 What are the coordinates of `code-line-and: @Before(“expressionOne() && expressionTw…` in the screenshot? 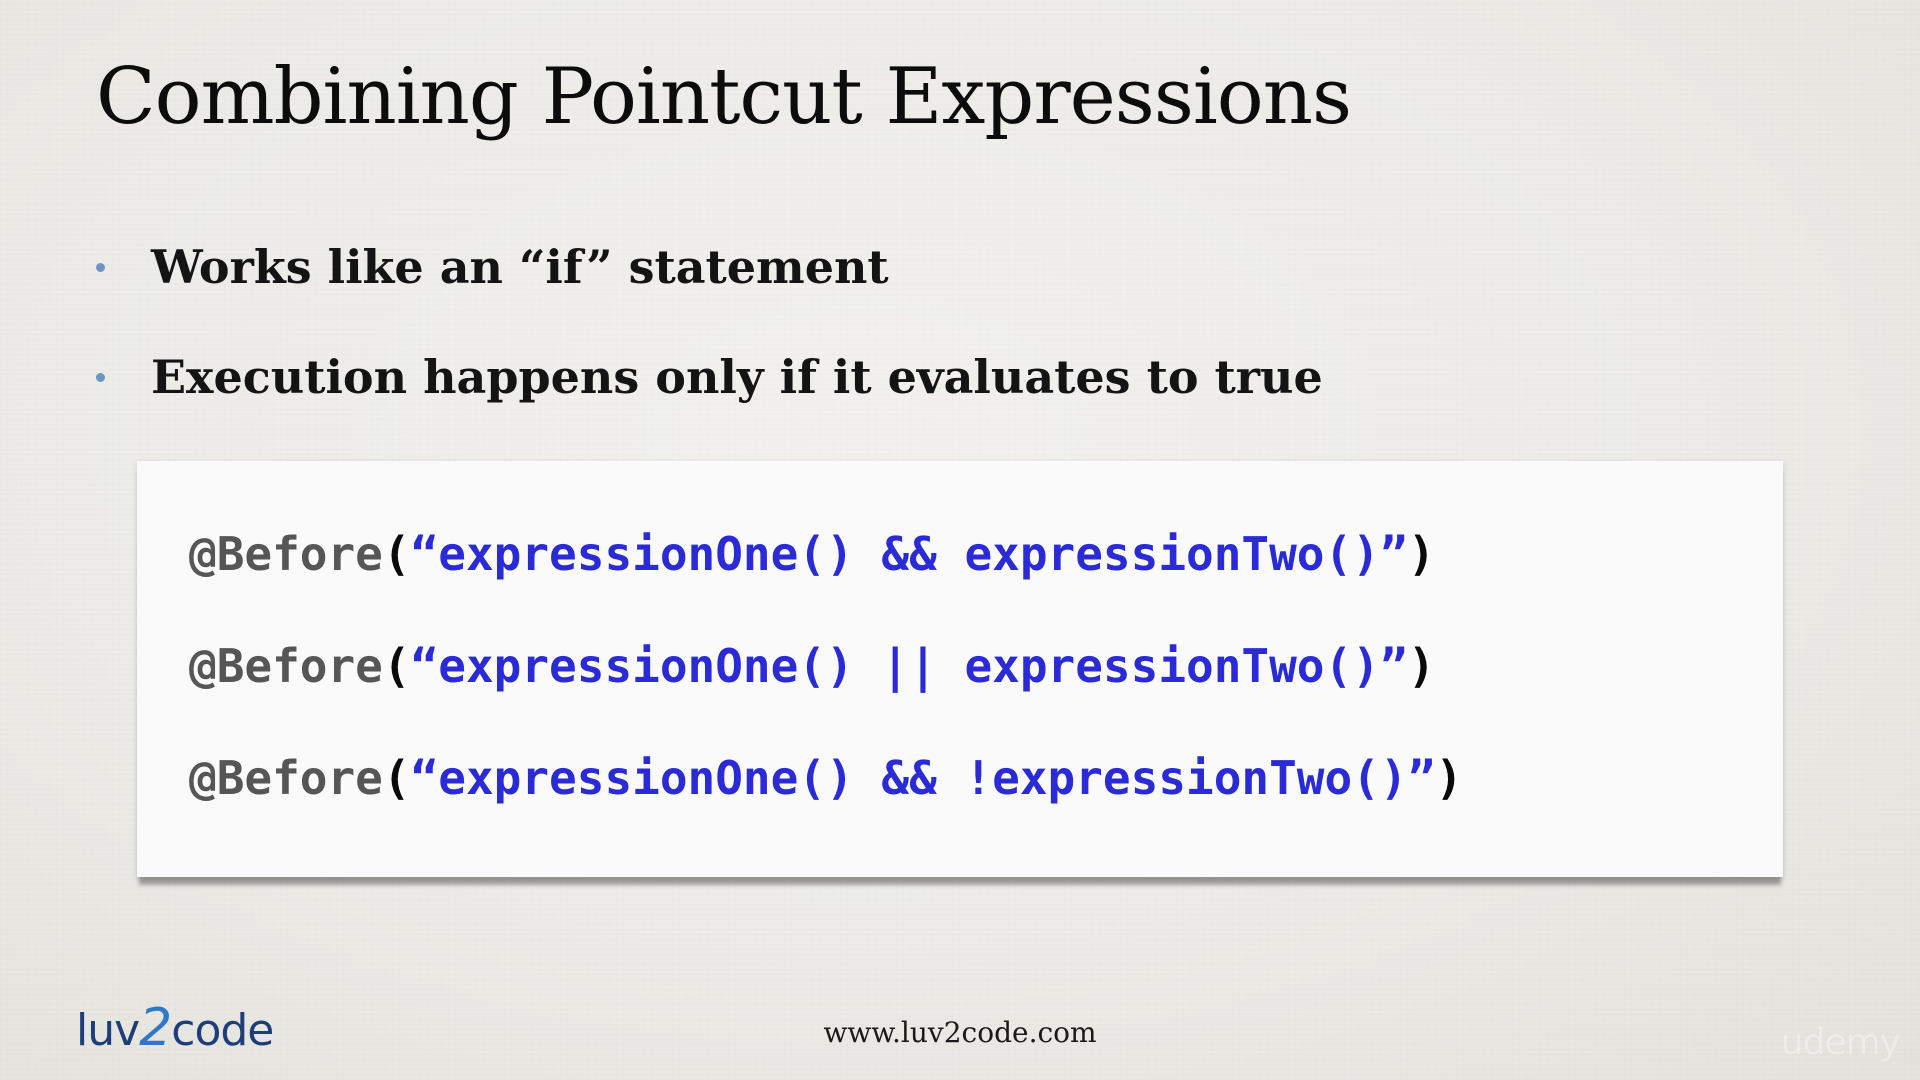 It's located at (812, 554).